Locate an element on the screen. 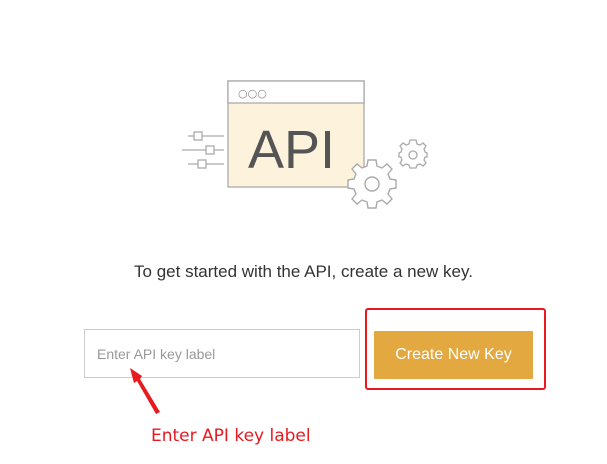 The image size is (607, 464). api-window-icon: ○○○ API is located at coordinates (296, 134).